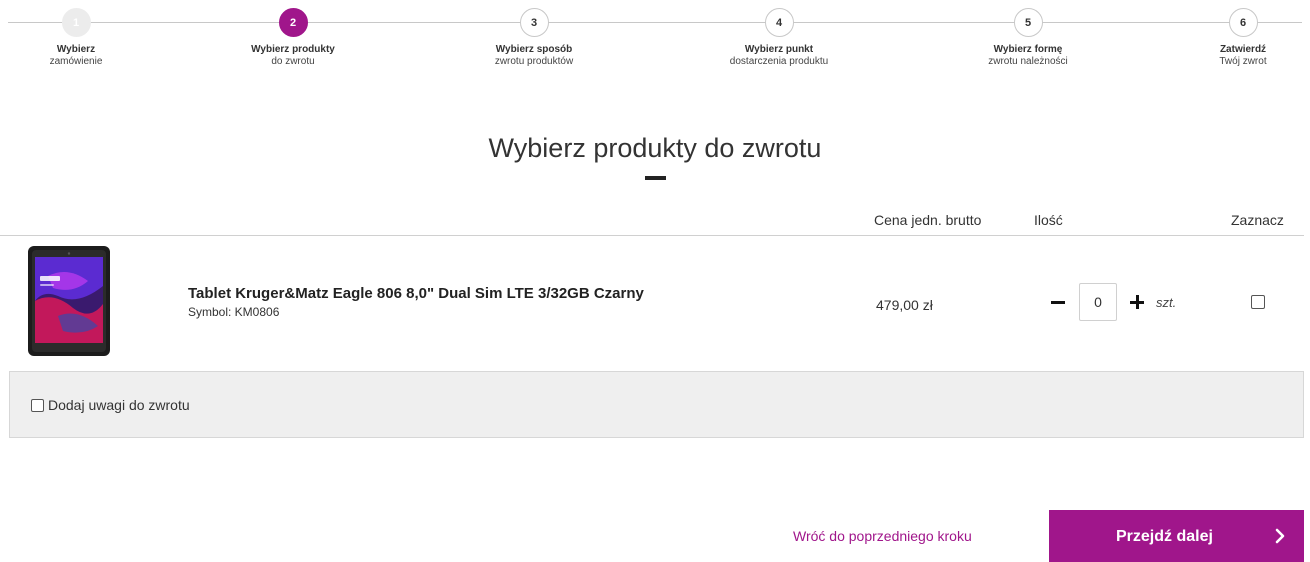  I want to click on step-5-title: Wybierz formę, so click(1028, 49).